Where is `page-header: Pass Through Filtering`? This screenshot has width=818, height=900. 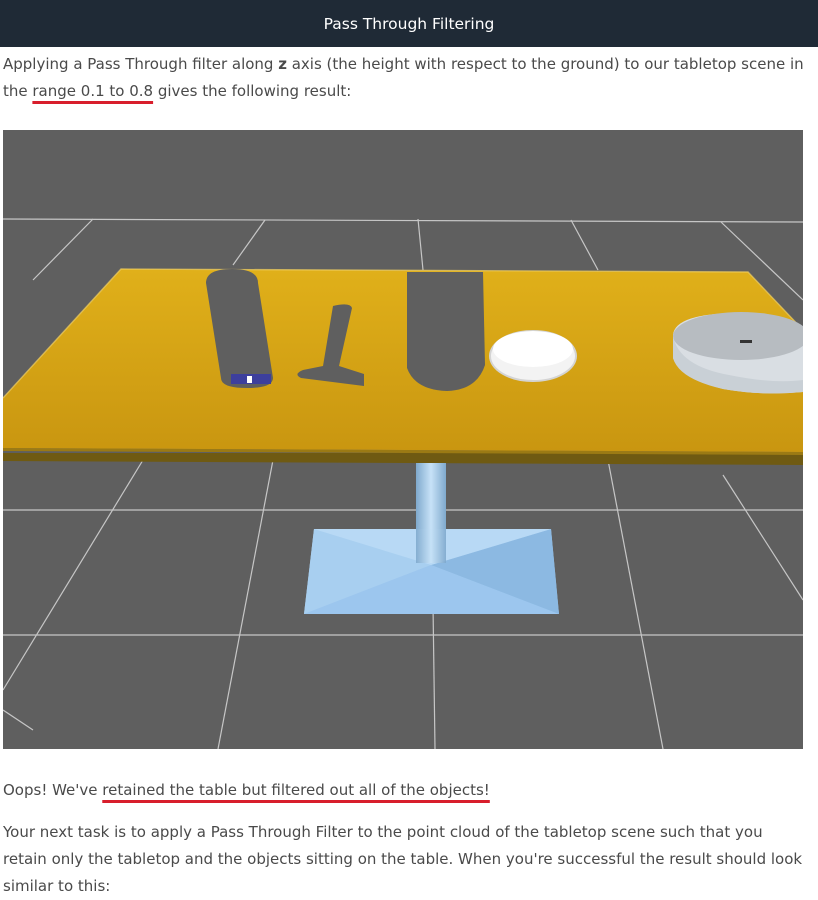 page-header: Pass Through Filtering is located at coordinates (409, 23).